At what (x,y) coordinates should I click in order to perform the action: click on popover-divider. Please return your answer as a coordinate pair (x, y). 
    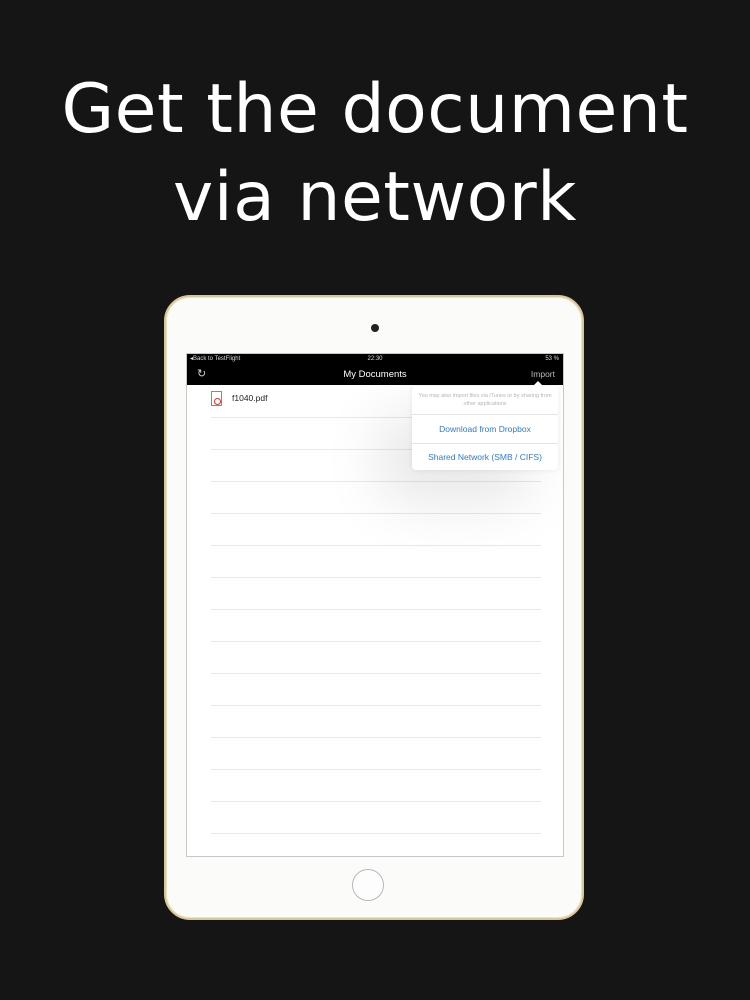
    Looking at the image, I should click on (485, 414).